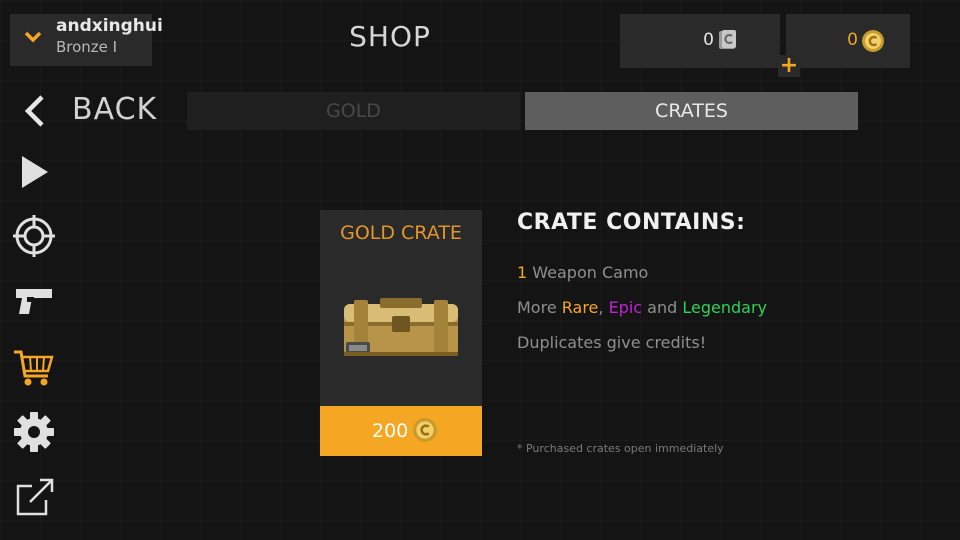  Describe the element at coordinates (708, 40) in the screenshot. I see `credits-amount: 0` at that location.